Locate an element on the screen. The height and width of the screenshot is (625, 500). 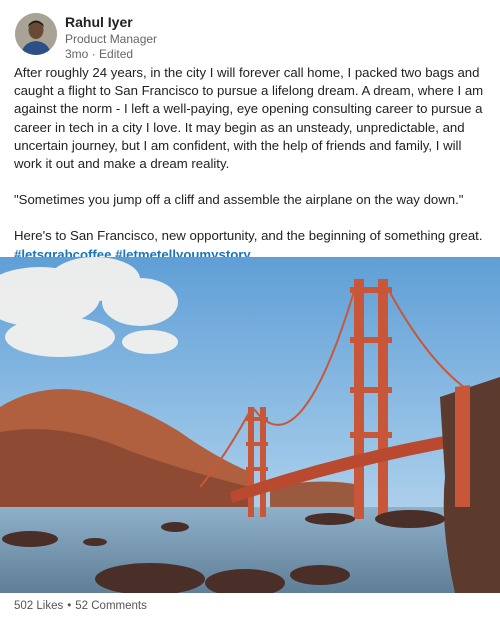
post-header: Rahul Iyer Product Manager 3mo · Edited is located at coordinates (86, 37).